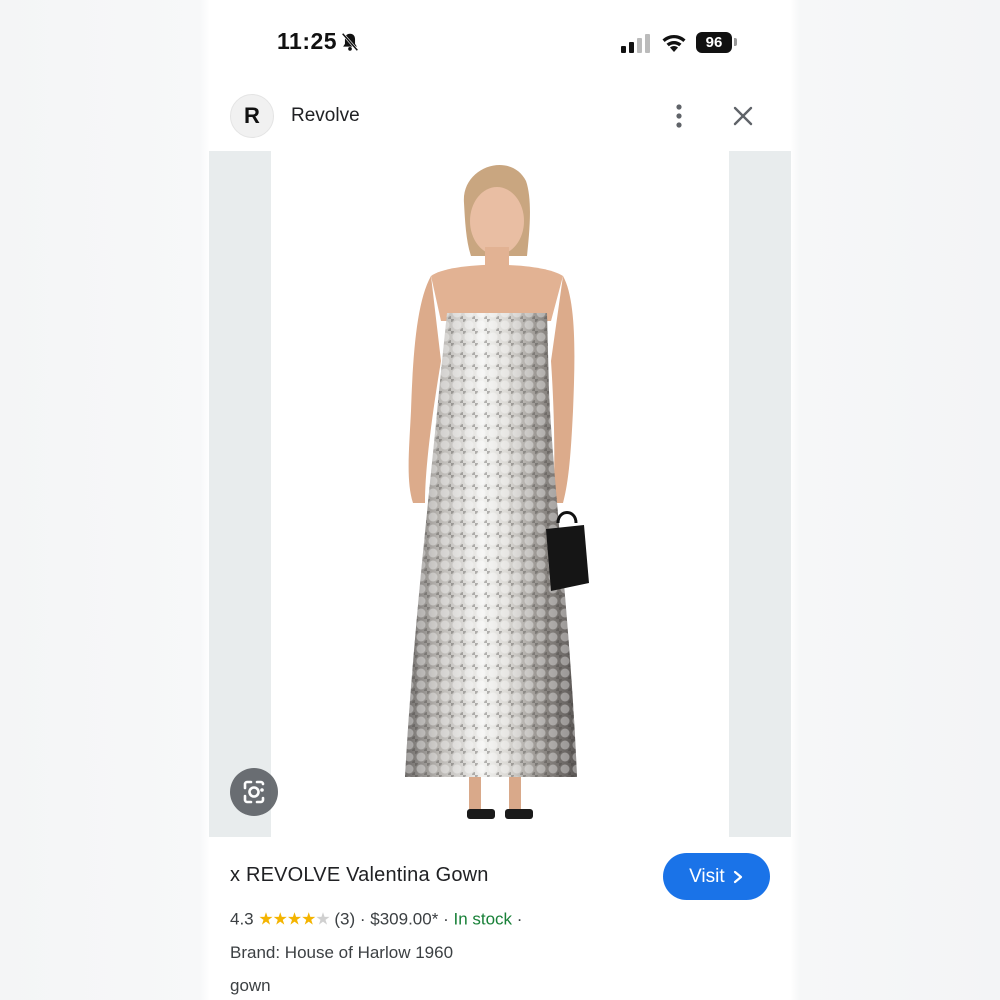 The width and height of the screenshot is (1000, 1000). I want to click on google-lens-icon, so click(254, 792).